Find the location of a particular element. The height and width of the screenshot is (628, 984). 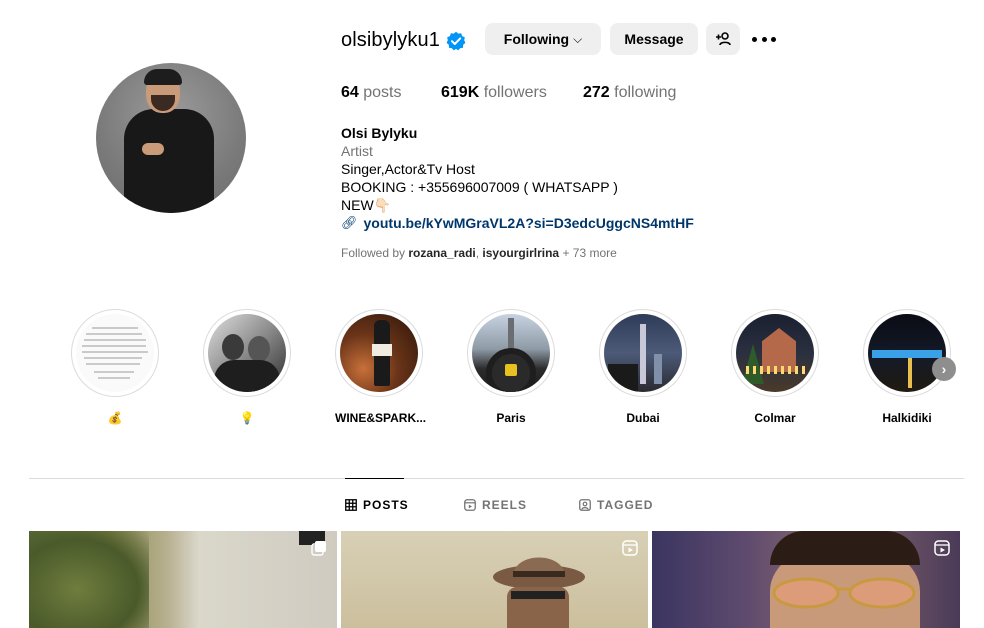

active-tab-indicator is located at coordinates (374, 478).